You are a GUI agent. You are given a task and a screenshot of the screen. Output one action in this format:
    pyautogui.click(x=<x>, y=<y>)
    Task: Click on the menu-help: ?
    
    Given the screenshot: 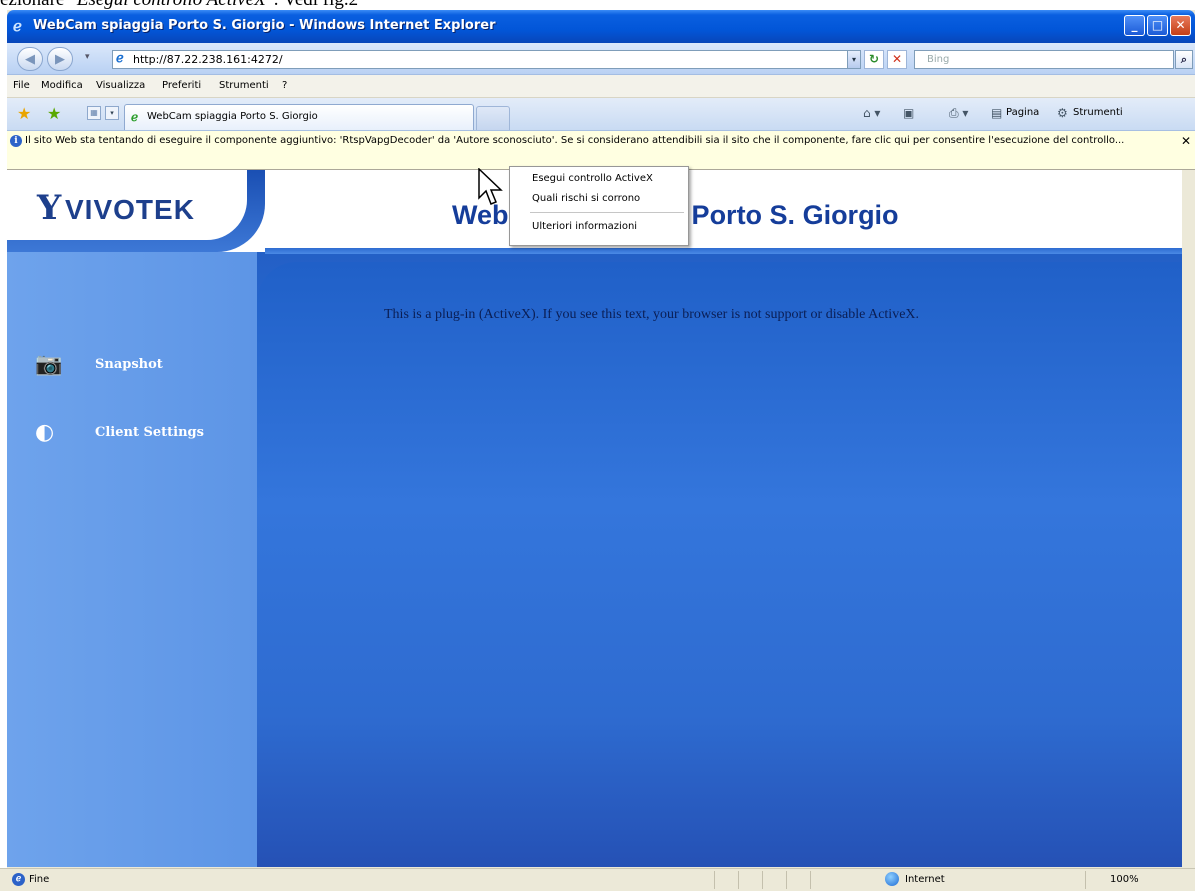 What is the action you would take?
    pyautogui.click(x=284, y=85)
    